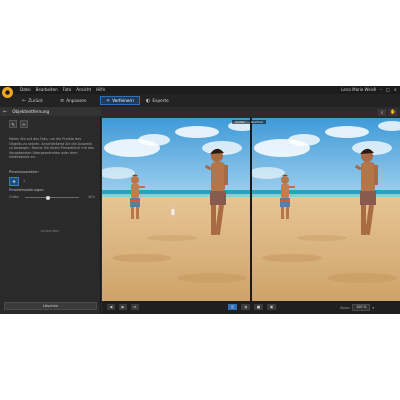  I want to click on compare-labels: Vorher Nachher, so click(249, 122).